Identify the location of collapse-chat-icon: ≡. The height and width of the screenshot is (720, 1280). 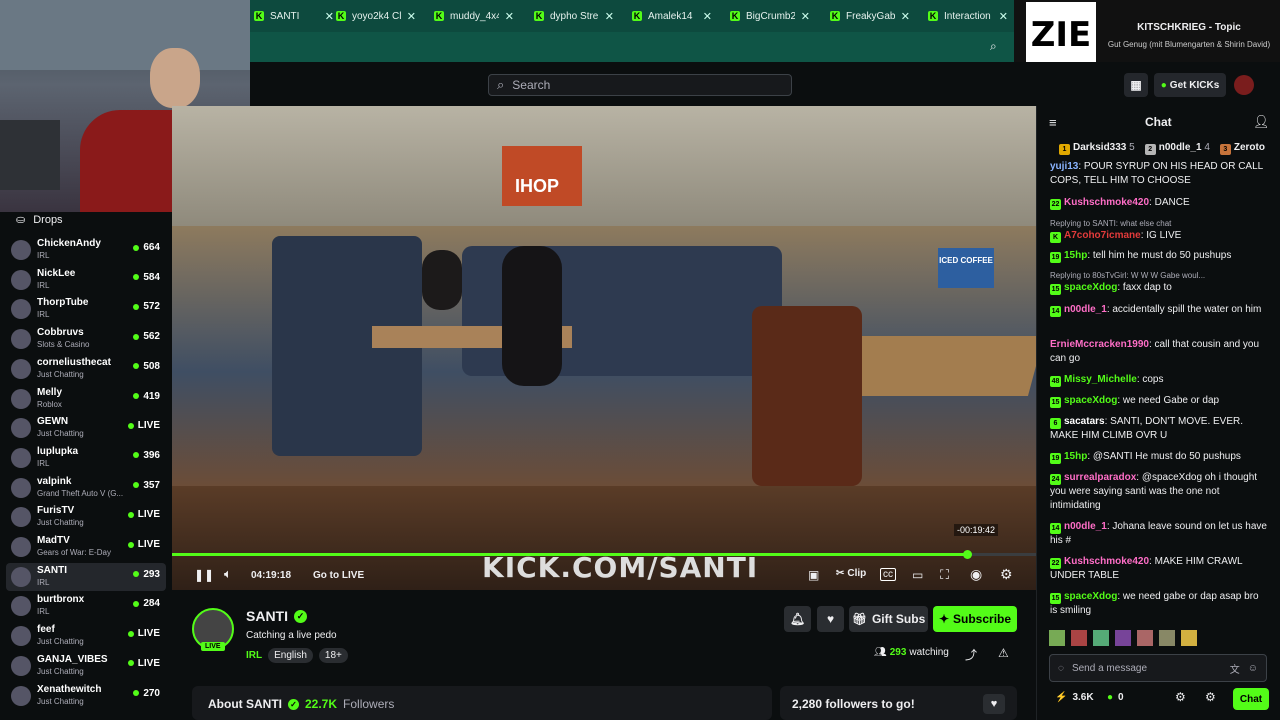
(1053, 122).